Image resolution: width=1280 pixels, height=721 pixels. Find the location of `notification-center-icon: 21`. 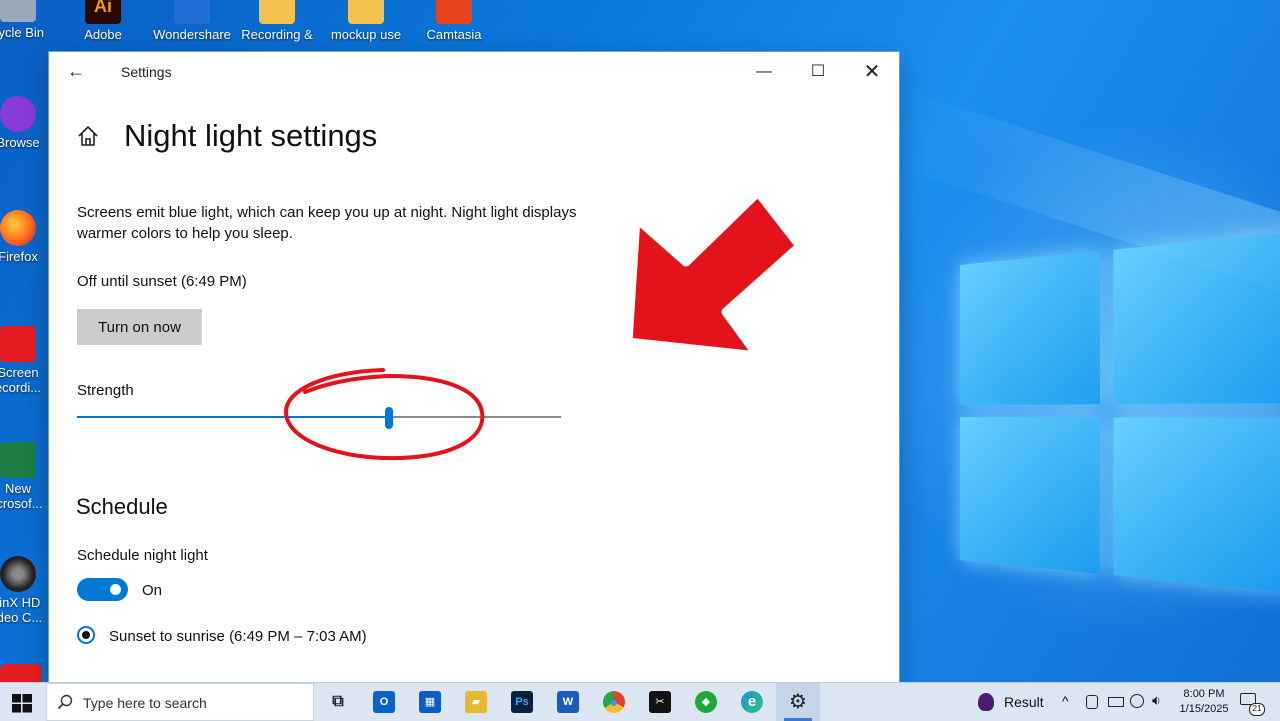

notification-center-icon: 21 is located at coordinates (1252, 703).